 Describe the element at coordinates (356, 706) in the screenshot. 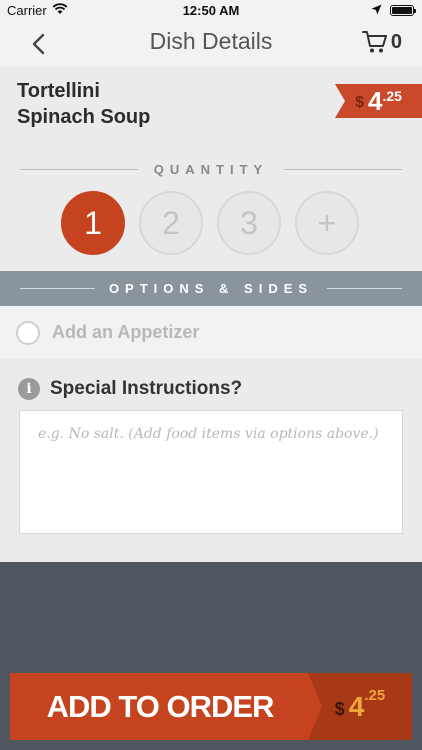

I see `order-price-dollars: 4` at that location.